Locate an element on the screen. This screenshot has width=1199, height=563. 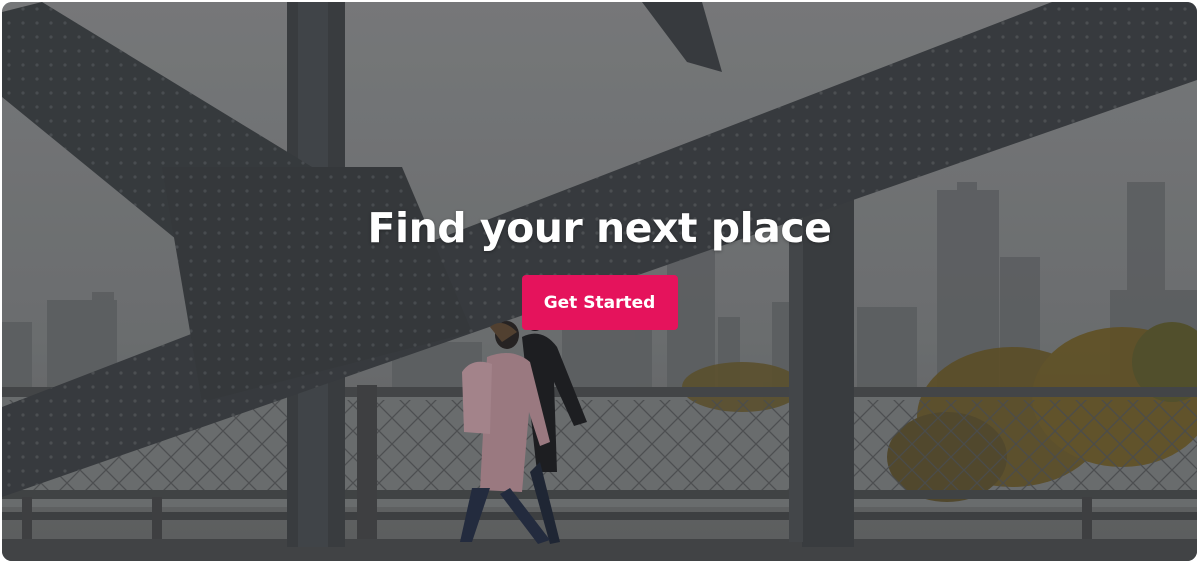
get-started-button: Get Started is located at coordinates (599, 302).